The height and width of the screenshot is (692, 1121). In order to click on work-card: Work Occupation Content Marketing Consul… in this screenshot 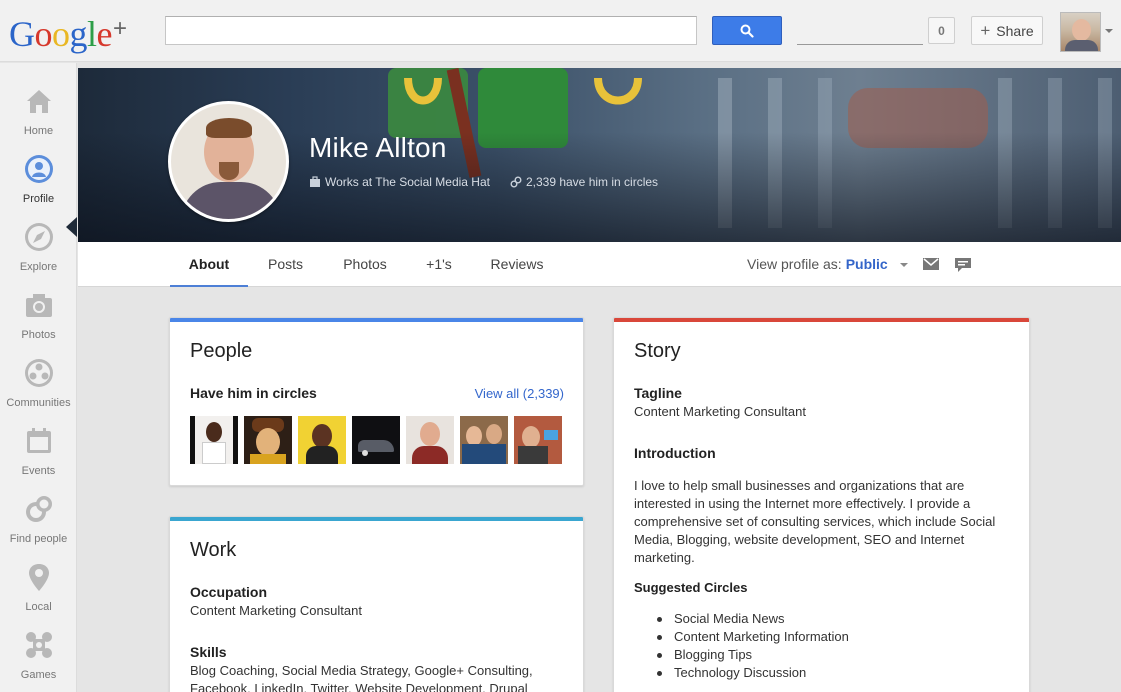, I will do `click(376, 604)`.